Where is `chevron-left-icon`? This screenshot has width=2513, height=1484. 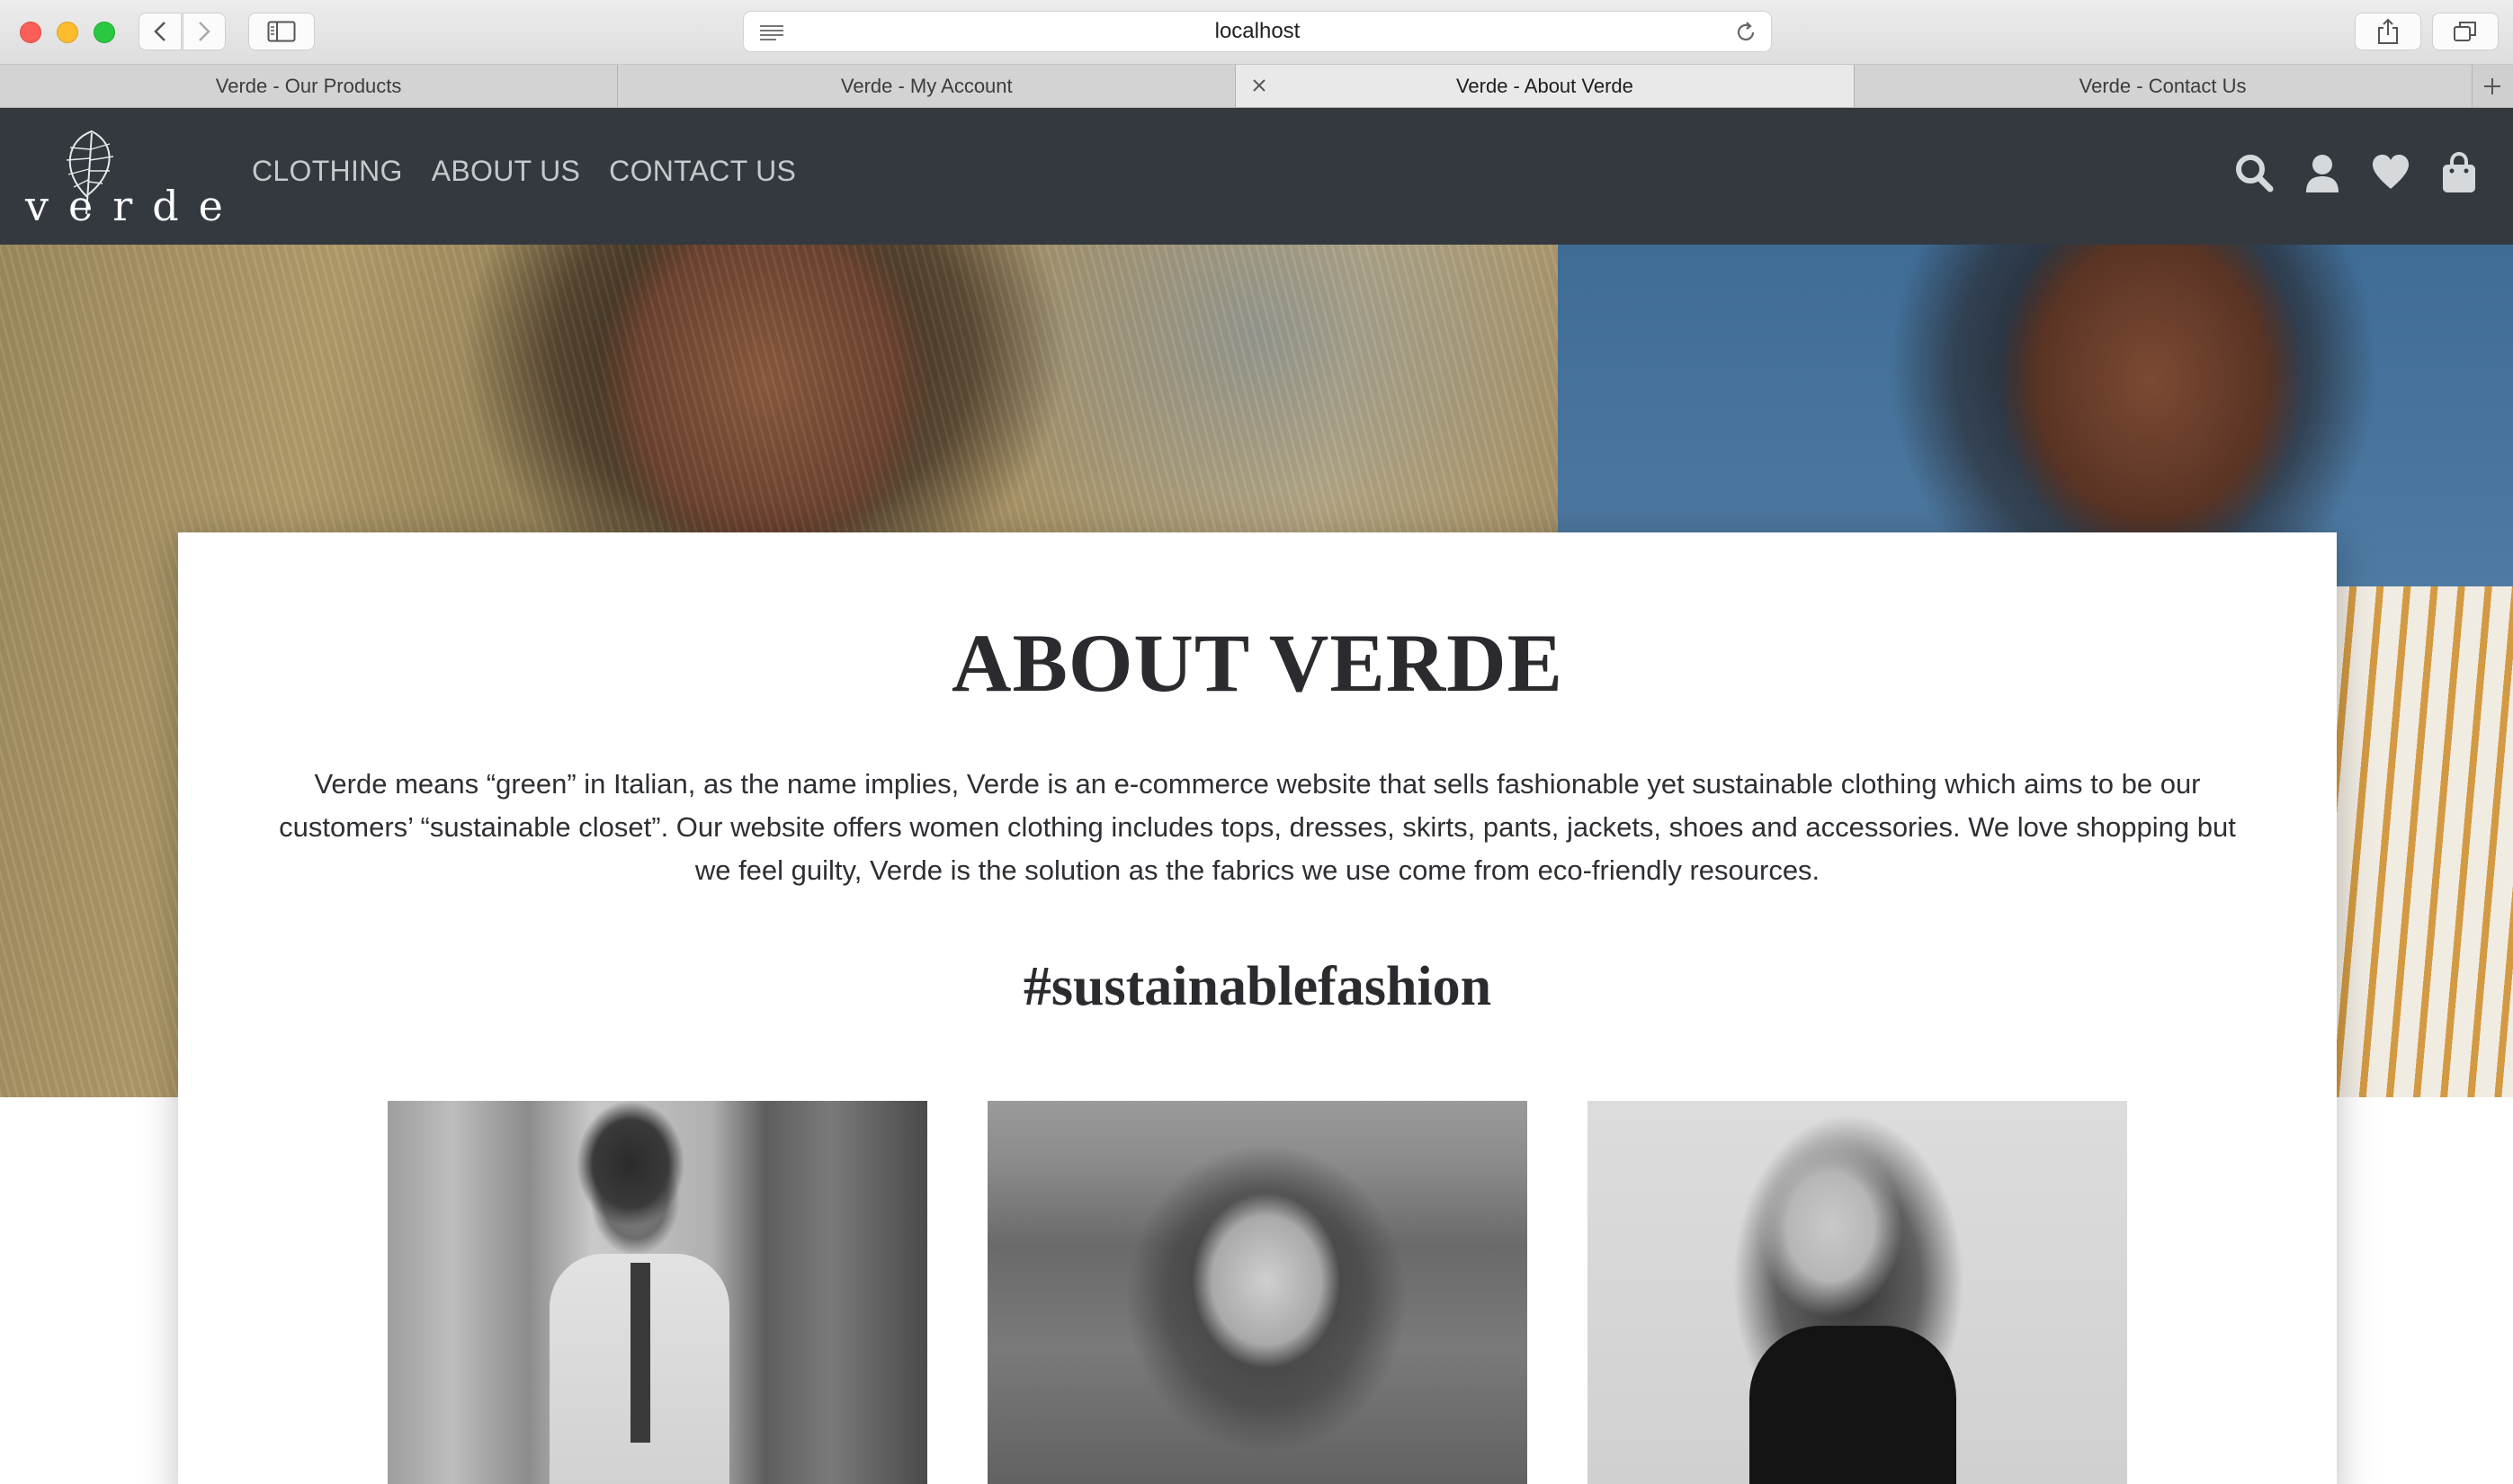 chevron-left-icon is located at coordinates (159, 31).